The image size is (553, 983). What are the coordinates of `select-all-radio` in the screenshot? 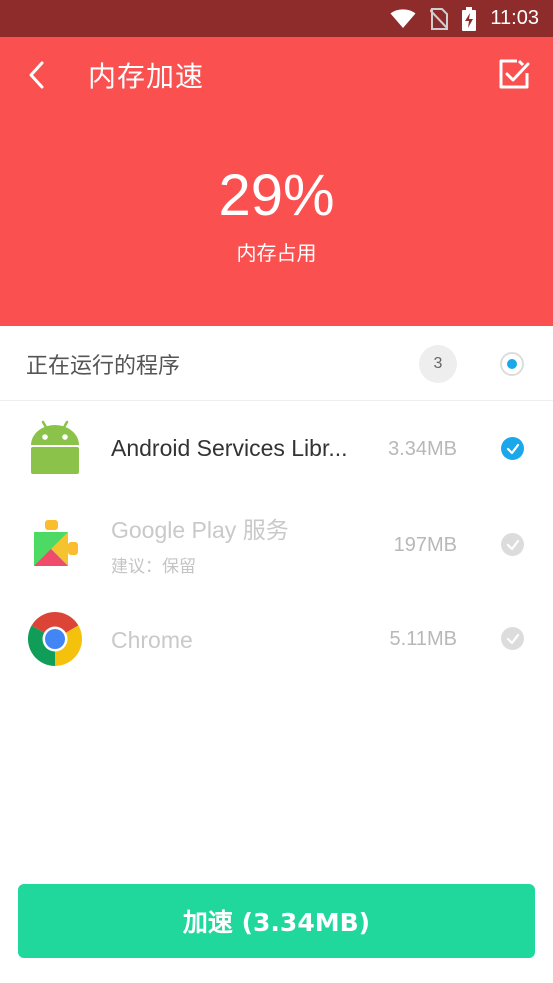 It's located at (512, 364).